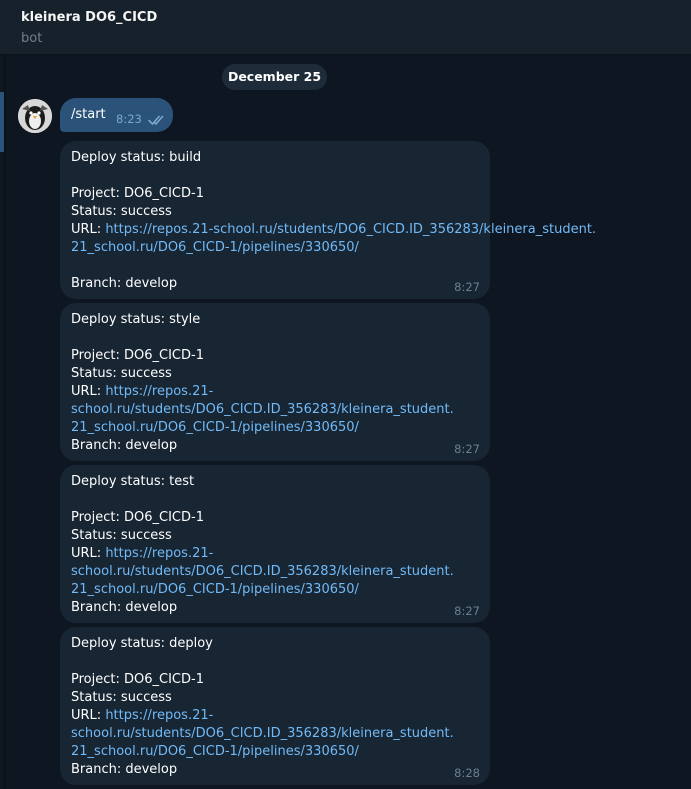 The height and width of the screenshot is (789, 691). What do you see at coordinates (142, 643) in the screenshot?
I see `deploy-status-line: Deploy status: deploy` at bounding box center [142, 643].